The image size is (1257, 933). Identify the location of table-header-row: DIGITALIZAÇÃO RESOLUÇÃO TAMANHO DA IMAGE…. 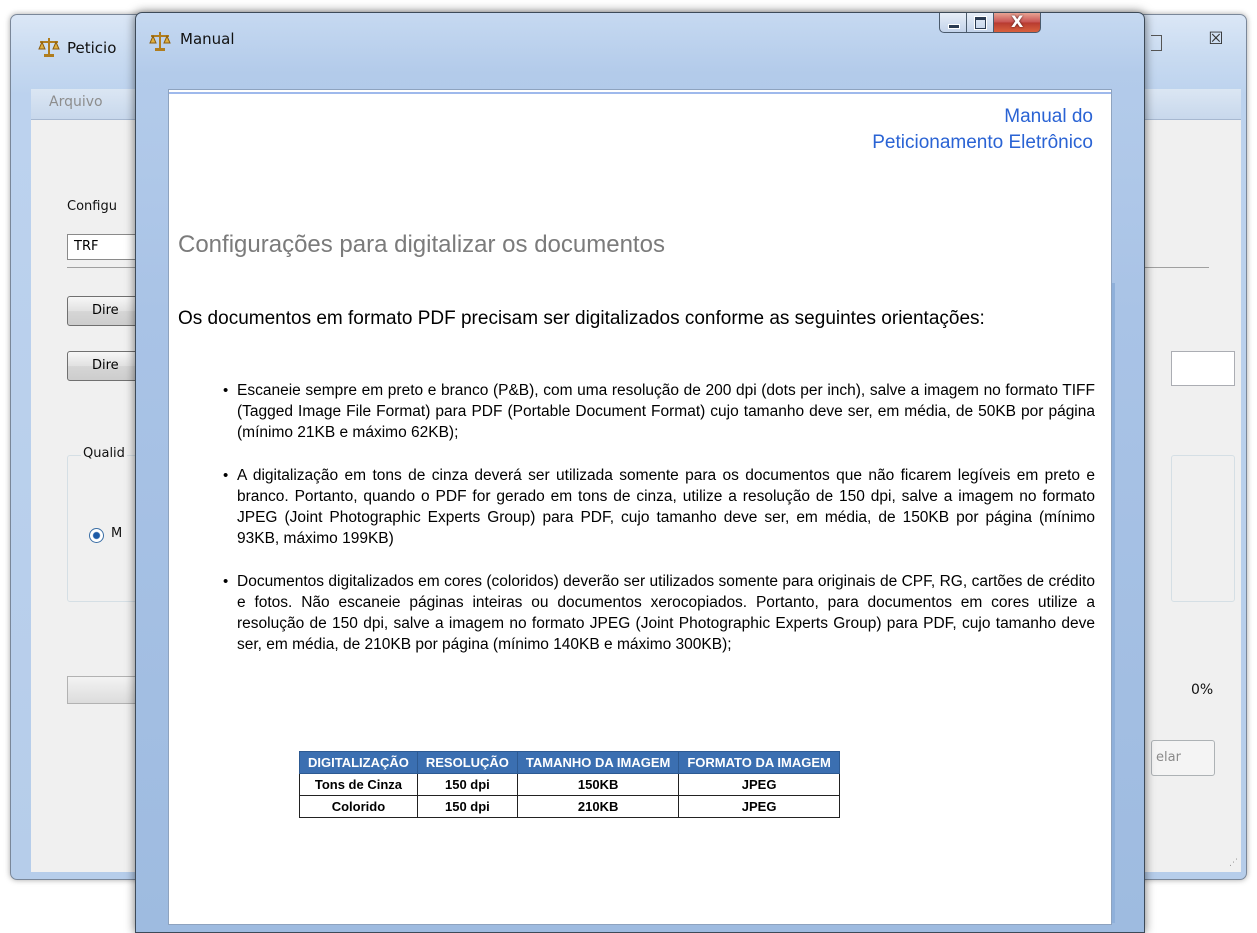
(569, 762).